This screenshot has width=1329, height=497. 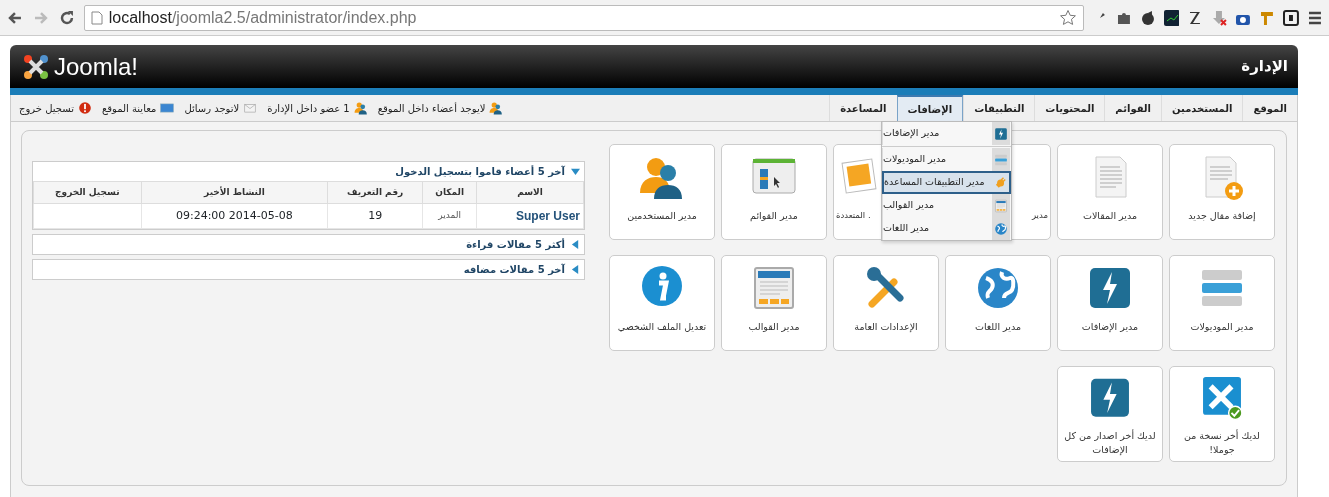 I want to click on table-cell: 19, so click(x=375, y=216).